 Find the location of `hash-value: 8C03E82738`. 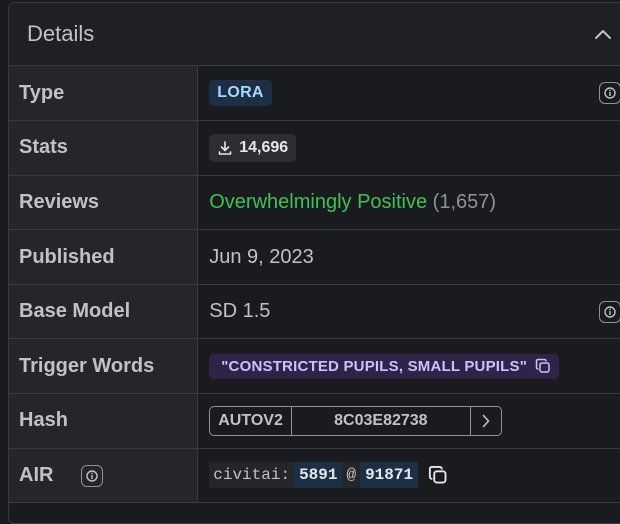

hash-value: 8C03E82738 is located at coordinates (381, 420).